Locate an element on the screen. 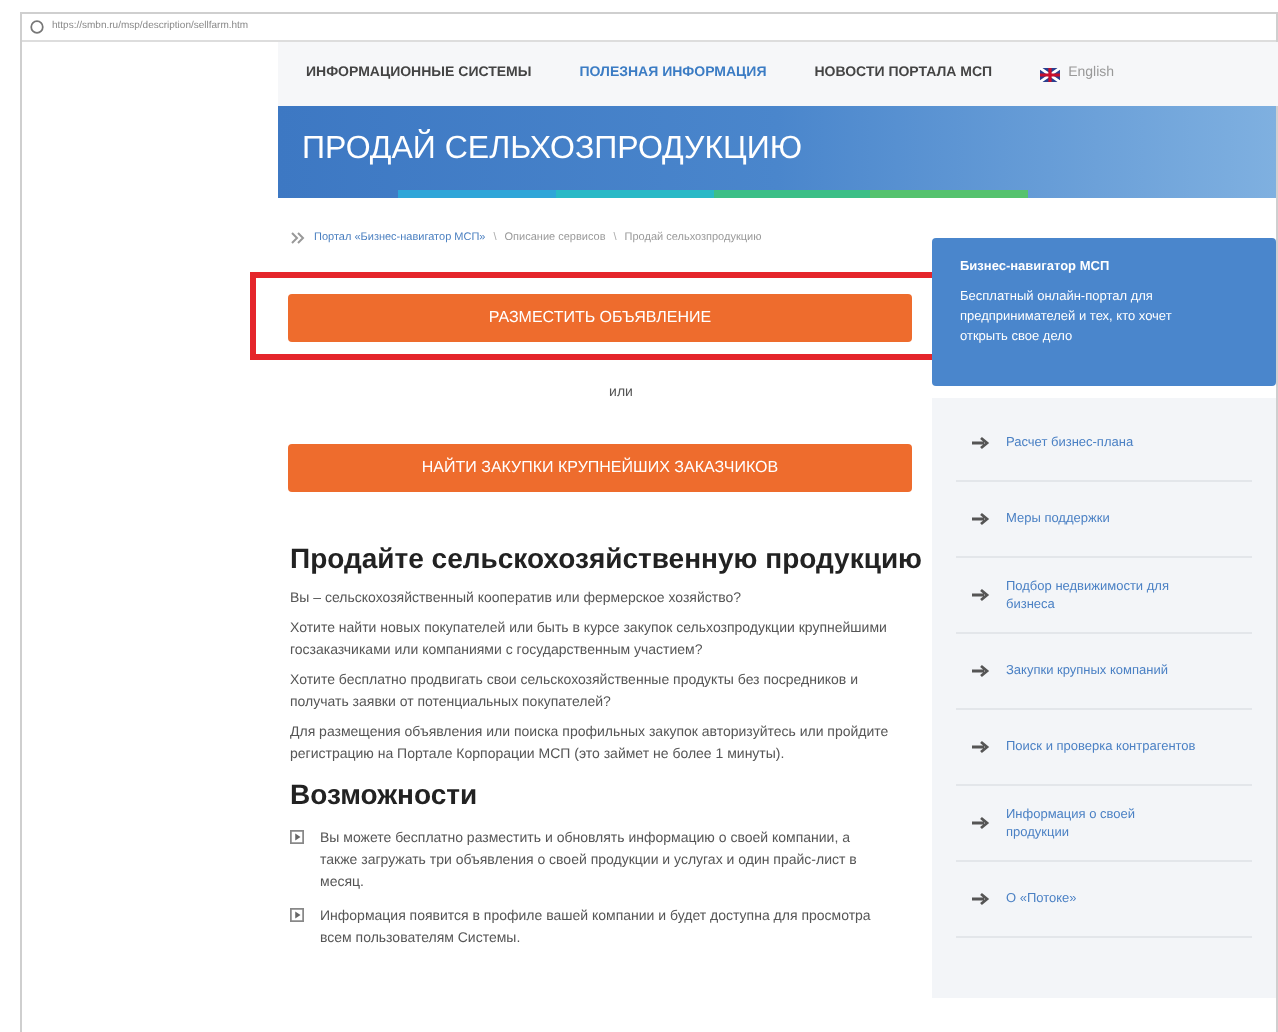  action-button: РАЗМЕСТИТЬ ОБЪЯВЛЕНИЕ is located at coordinates (600, 318).